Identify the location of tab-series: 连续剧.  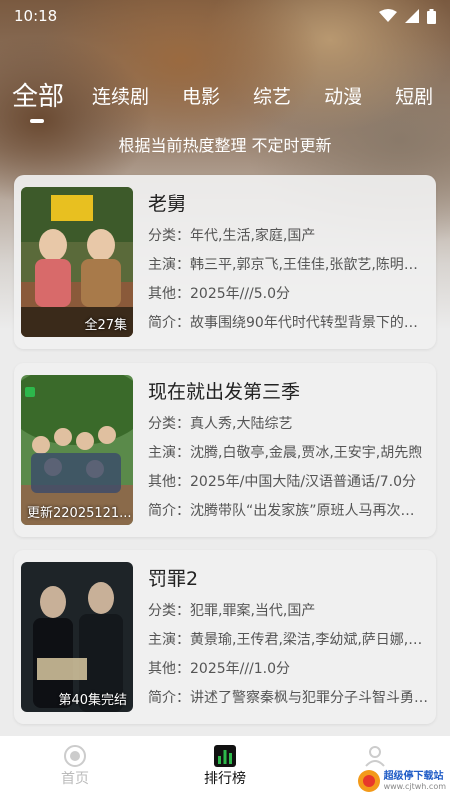
(120, 89).